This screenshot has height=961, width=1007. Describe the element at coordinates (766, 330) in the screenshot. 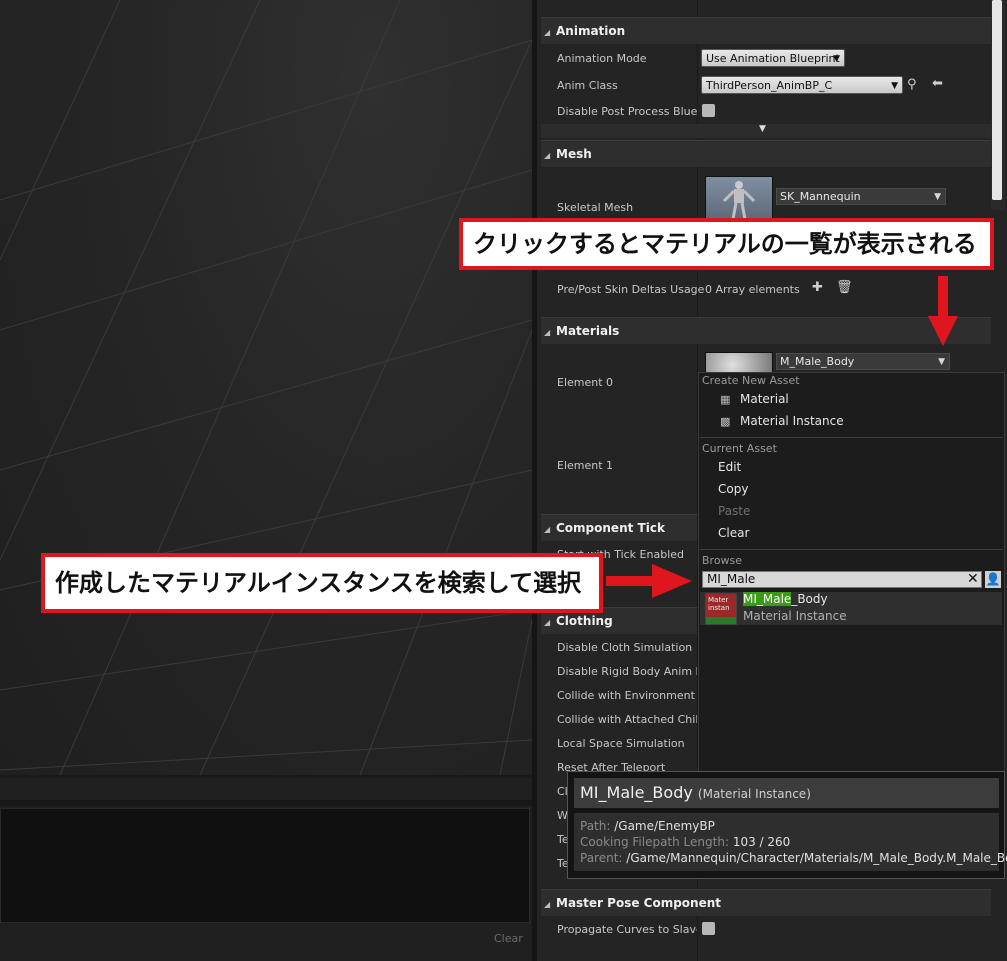

I see `category-materials: ◢ Materials` at that location.